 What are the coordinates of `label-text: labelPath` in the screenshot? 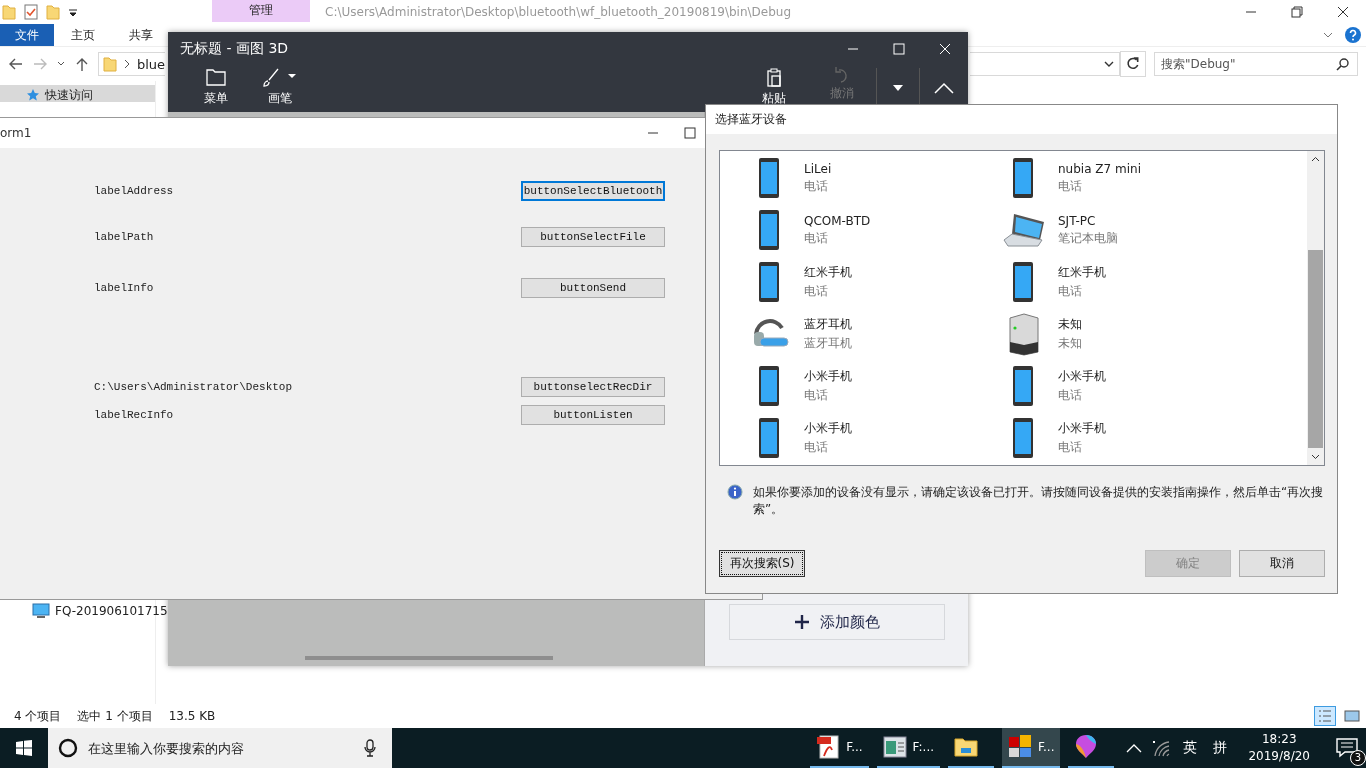 It's located at (124, 236).